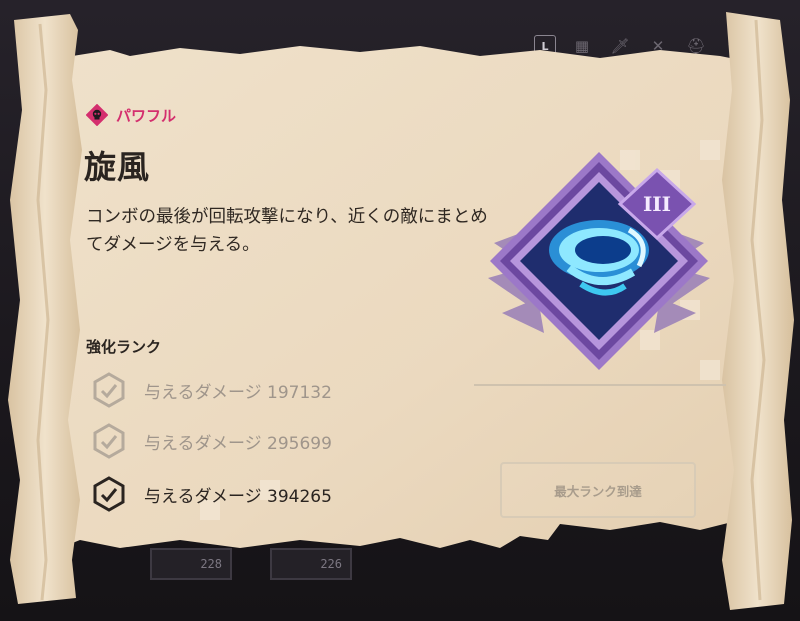 The image size is (800, 621). I want to click on enchant-emblem: III, so click(599, 261).